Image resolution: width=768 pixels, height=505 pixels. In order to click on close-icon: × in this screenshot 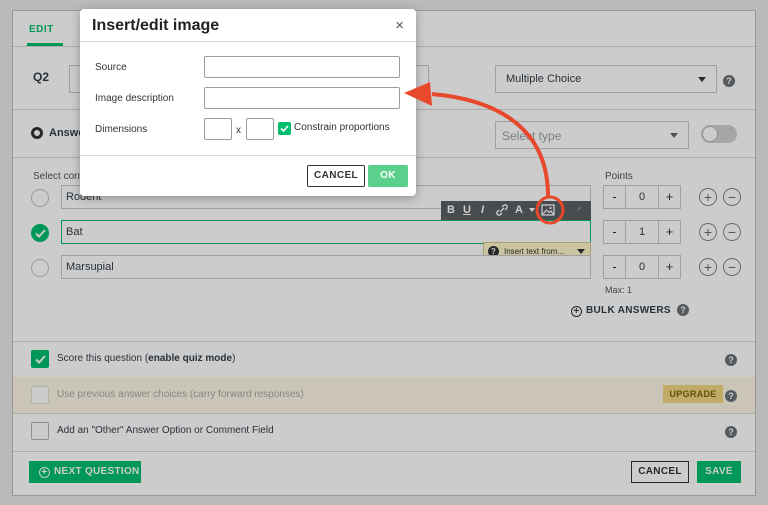, I will do `click(399, 25)`.